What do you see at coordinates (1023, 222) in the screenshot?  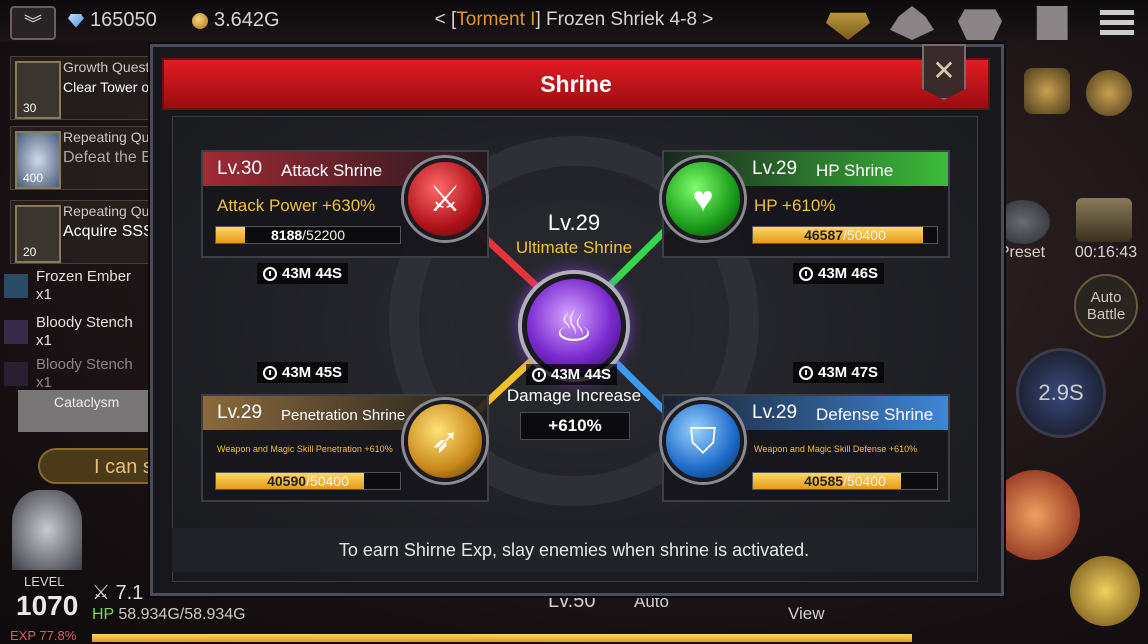 I see `preset-icon` at bounding box center [1023, 222].